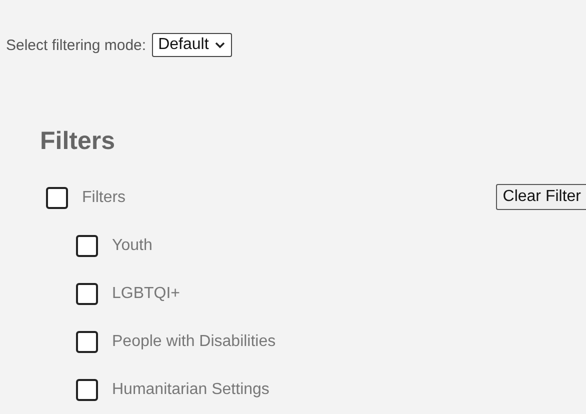 The image size is (586, 414). Describe the element at coordinates (132, 246) in the screenshot. I see `filter-label: Youth` at that location.